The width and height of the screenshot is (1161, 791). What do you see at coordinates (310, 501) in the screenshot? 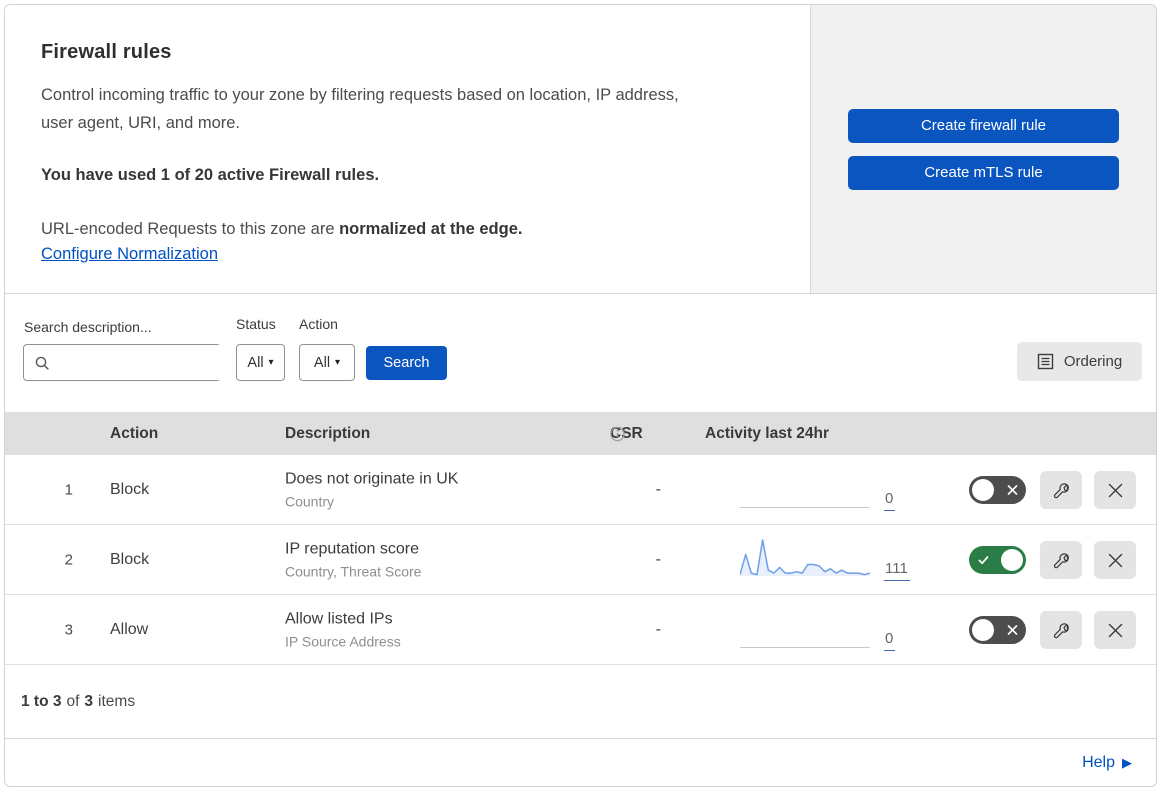
I see `rule-description-fields: Country` at bounding box center [310, 501].